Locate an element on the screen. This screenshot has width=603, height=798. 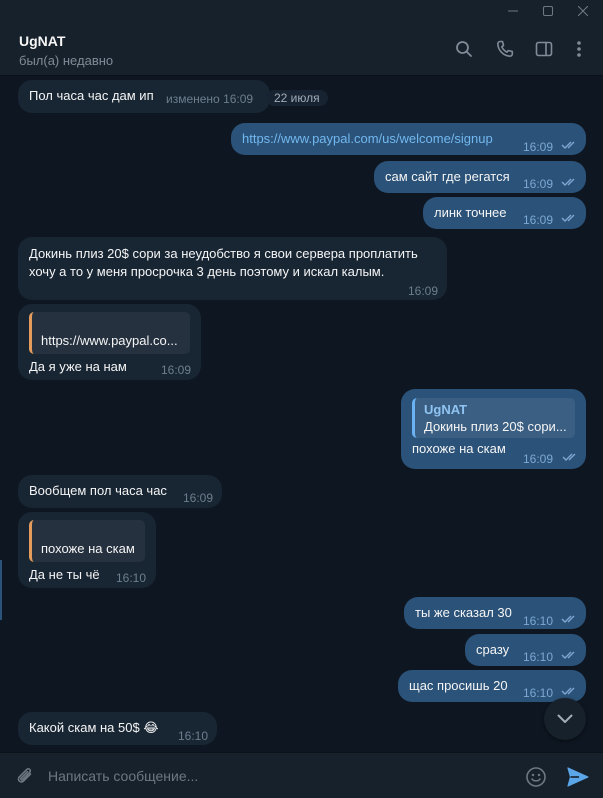
message-time: изменено 16:09 is located at coordinates (210, 99).